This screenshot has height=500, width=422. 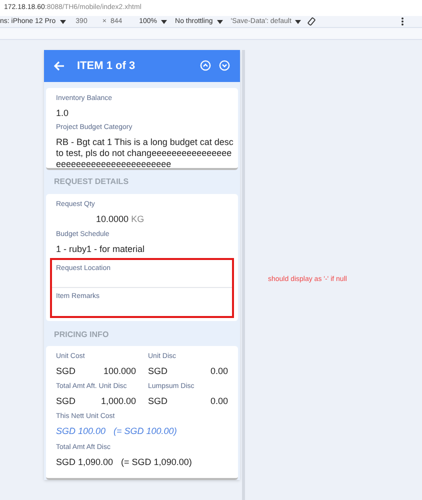 I want to click on field-value: 1 - ruby1 - for material, so click(x=101, y=249).